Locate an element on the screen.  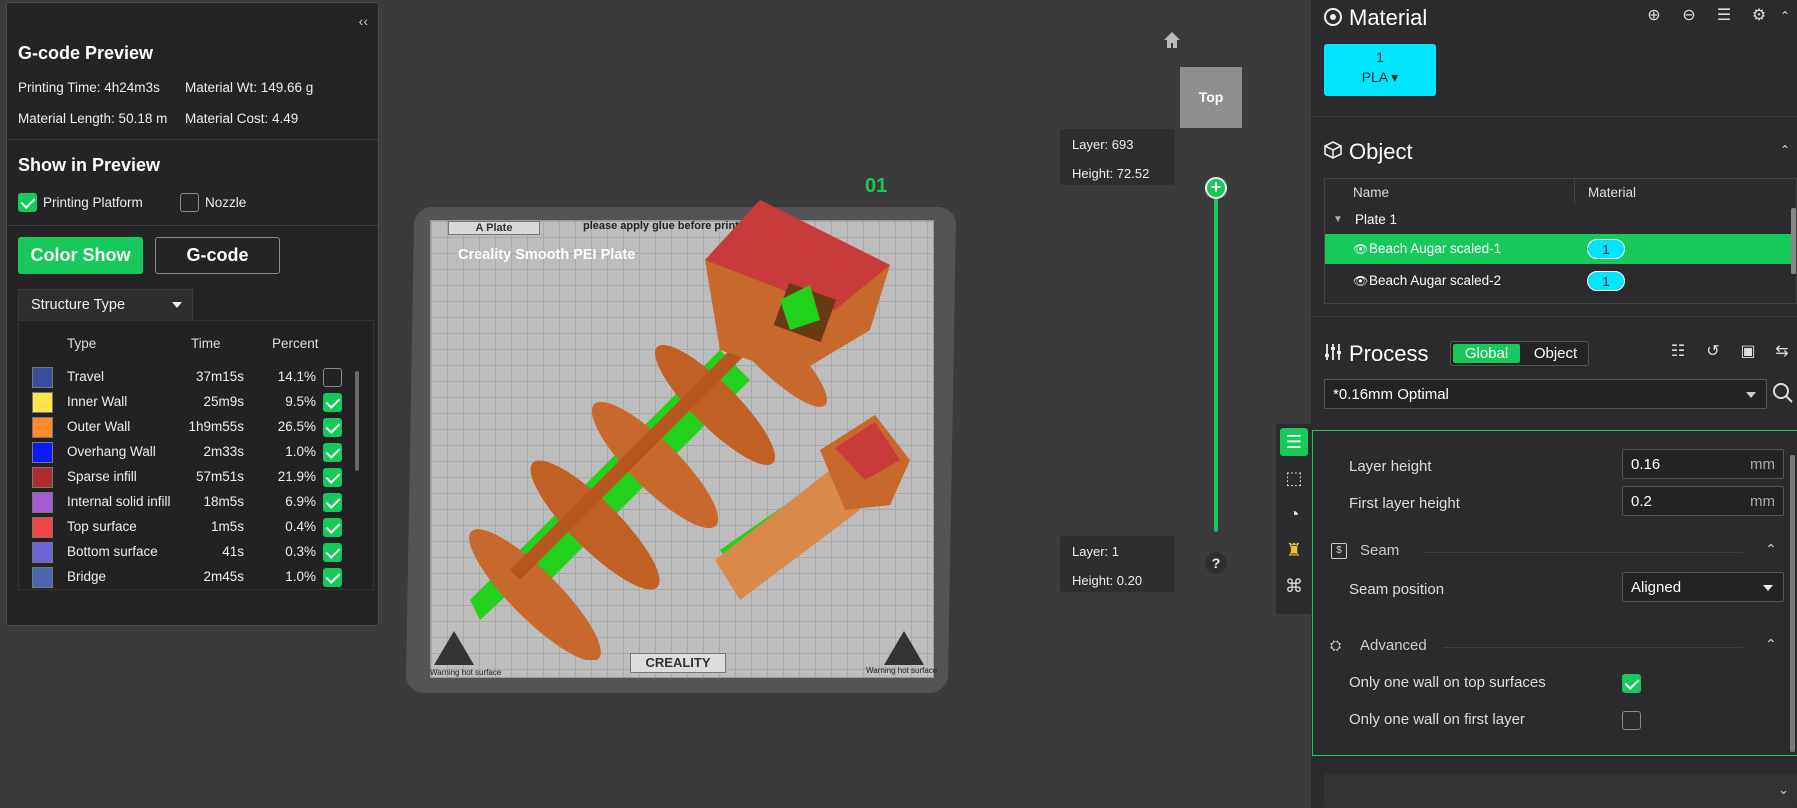
one-wall-top-checkbox is located at coordinates (1631, 683).